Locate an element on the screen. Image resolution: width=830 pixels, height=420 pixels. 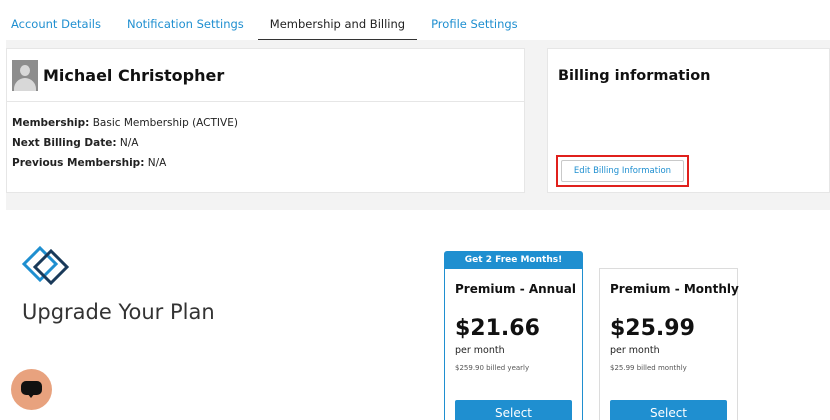
select-monthly-button: Select is located at coordinates (668, 410).